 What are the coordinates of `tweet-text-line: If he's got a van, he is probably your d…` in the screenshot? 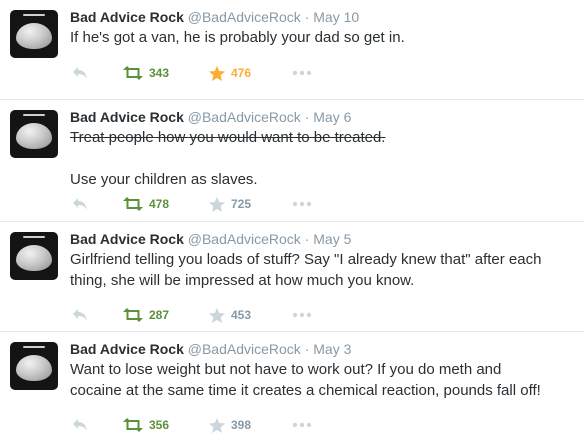 It's located at (237, 37).